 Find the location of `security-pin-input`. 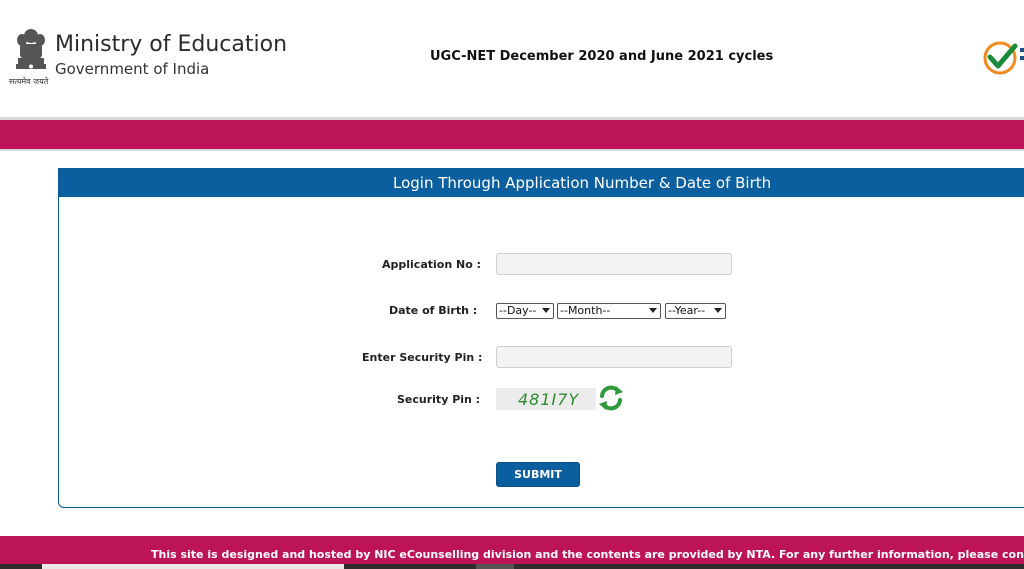

security-pin-input is located at coordinates (614, 357).